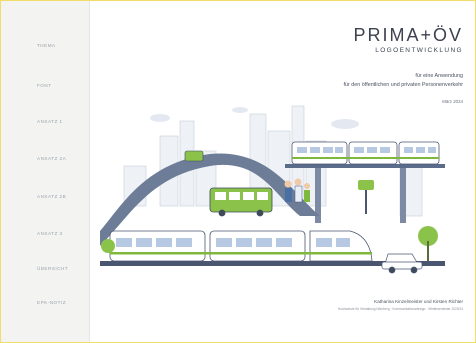 This screenshot has width=476, height=343. Describe the element at coordinates (51, 196) in the screenshot. I see `nav-item-ansatz-2b: ANSATZ 2B` at that location.